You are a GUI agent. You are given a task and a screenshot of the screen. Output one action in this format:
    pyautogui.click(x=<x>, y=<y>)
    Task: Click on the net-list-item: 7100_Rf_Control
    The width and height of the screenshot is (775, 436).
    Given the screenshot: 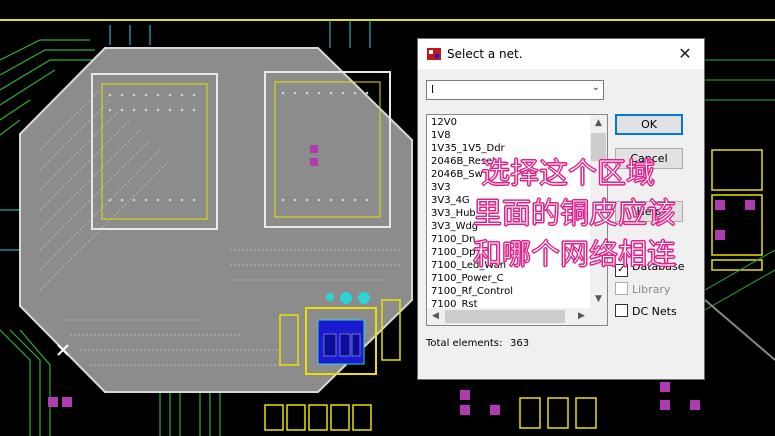 What is the action you would take?
    pyautogui.click(x=472, y=292)
    